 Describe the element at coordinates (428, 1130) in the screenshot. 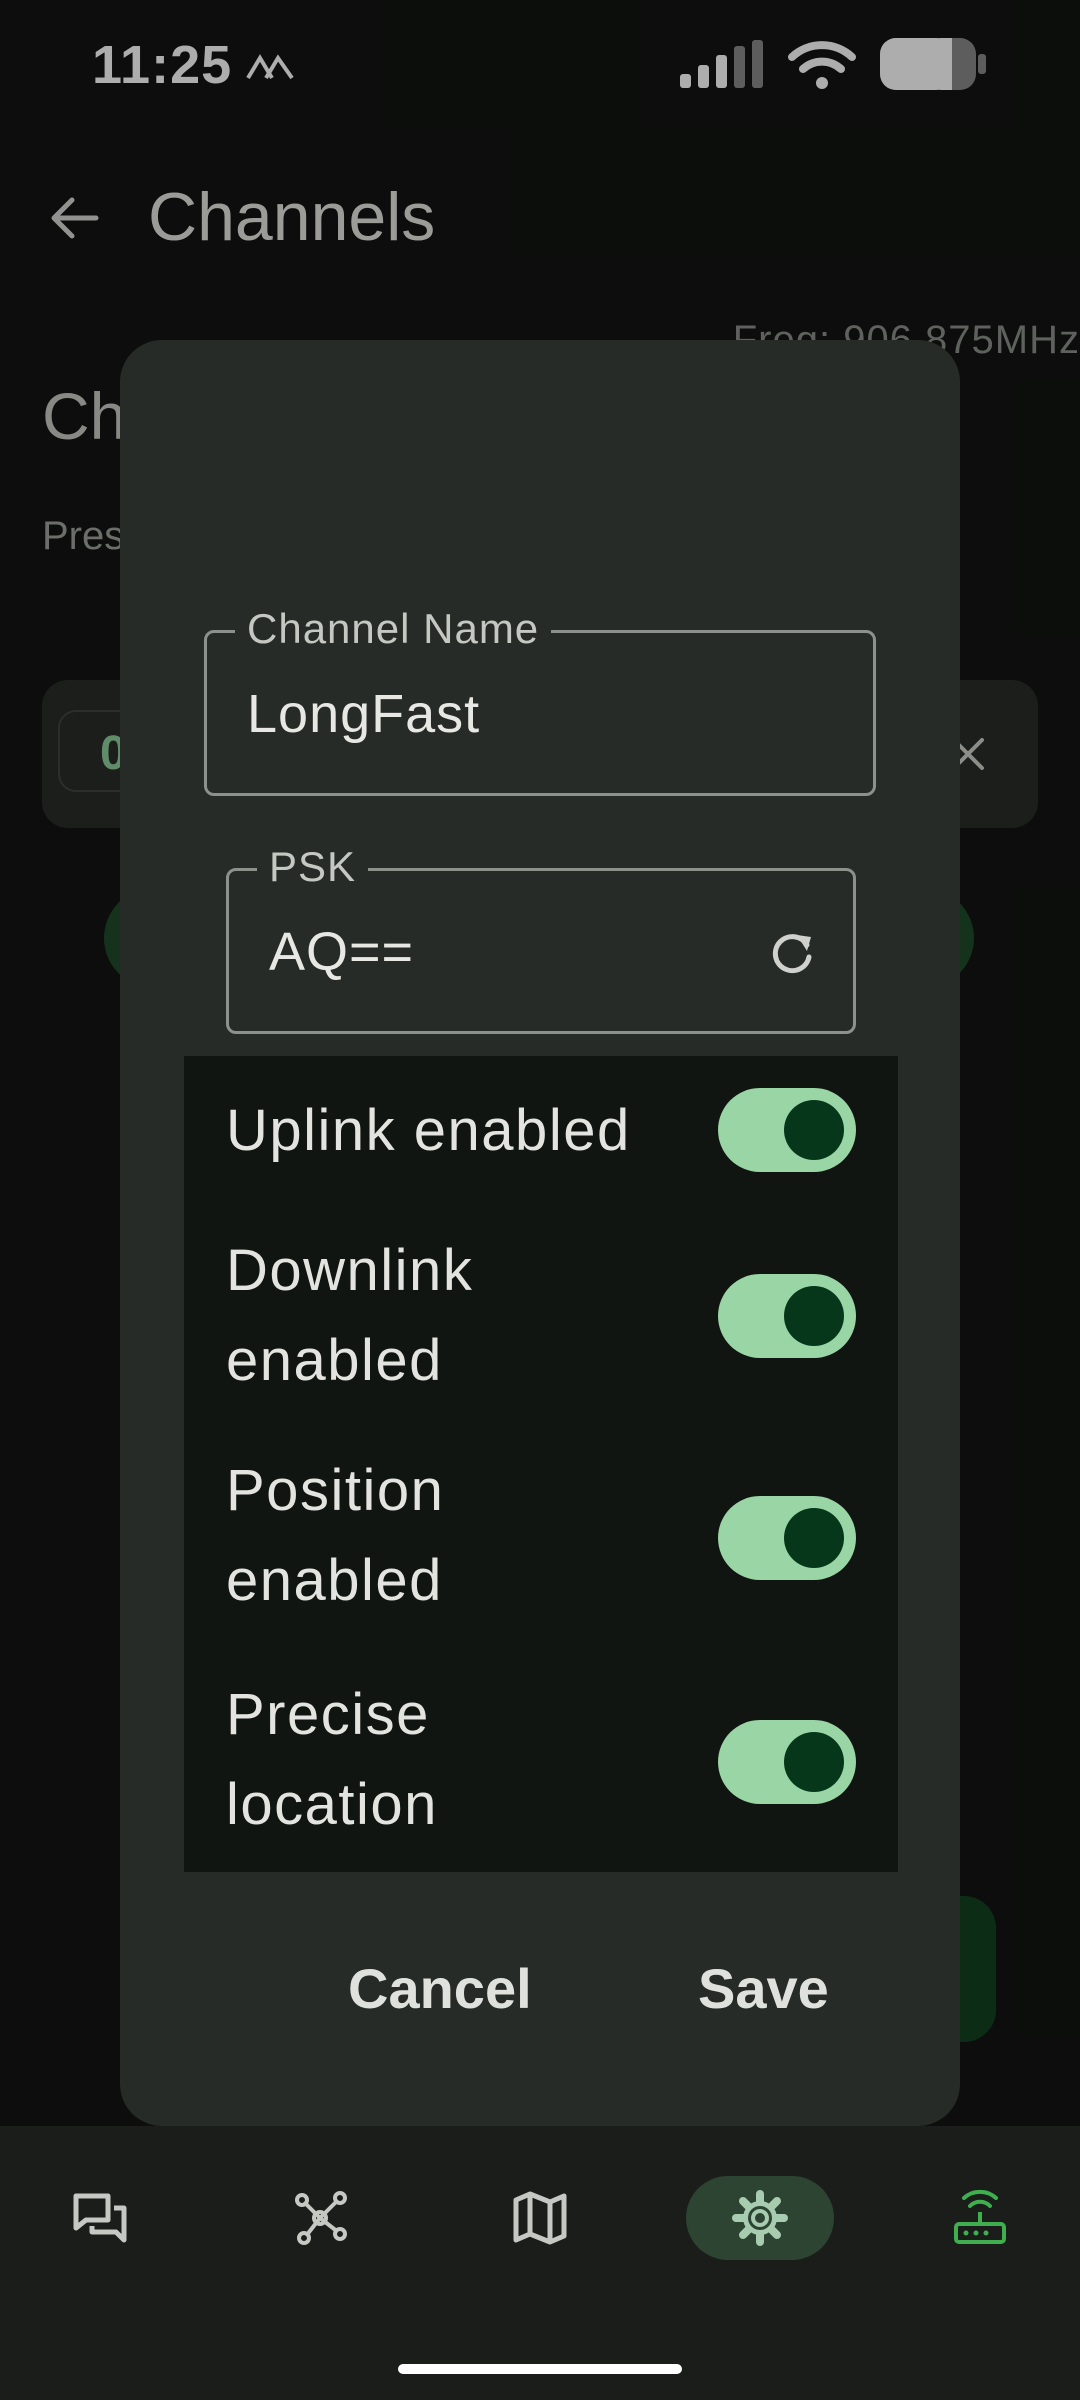

I see `uplink-label: Uplink enabled` at that location.